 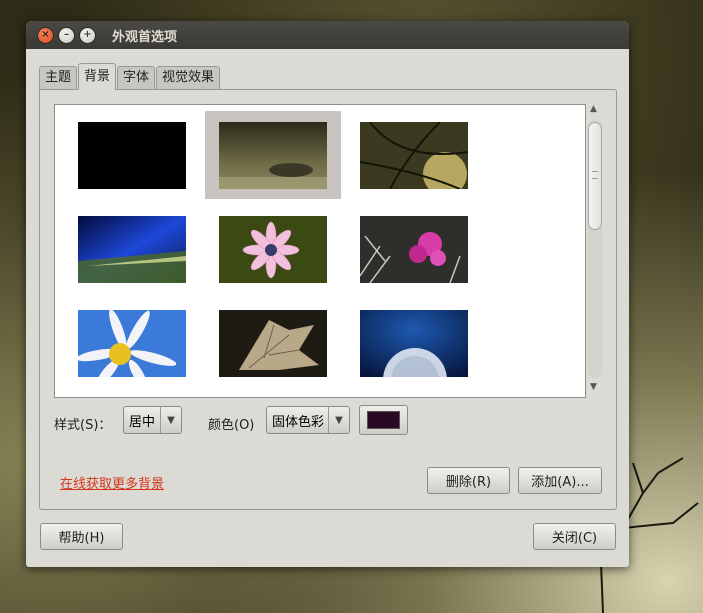 I want to click on style-combobox: 居中 ▼, so click(x=152, y=420).